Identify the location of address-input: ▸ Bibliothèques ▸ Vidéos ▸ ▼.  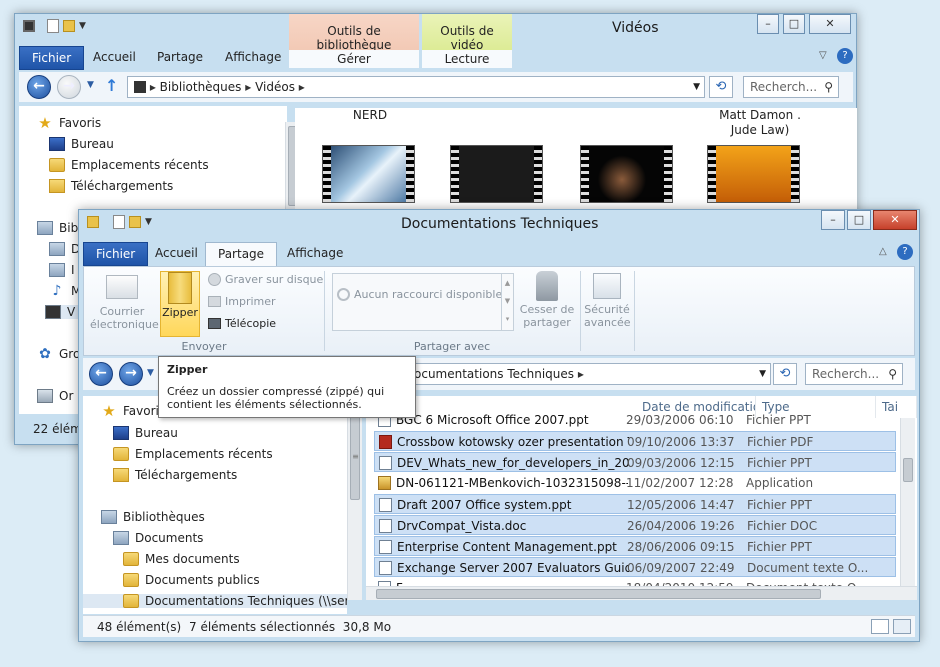
(416, 87).